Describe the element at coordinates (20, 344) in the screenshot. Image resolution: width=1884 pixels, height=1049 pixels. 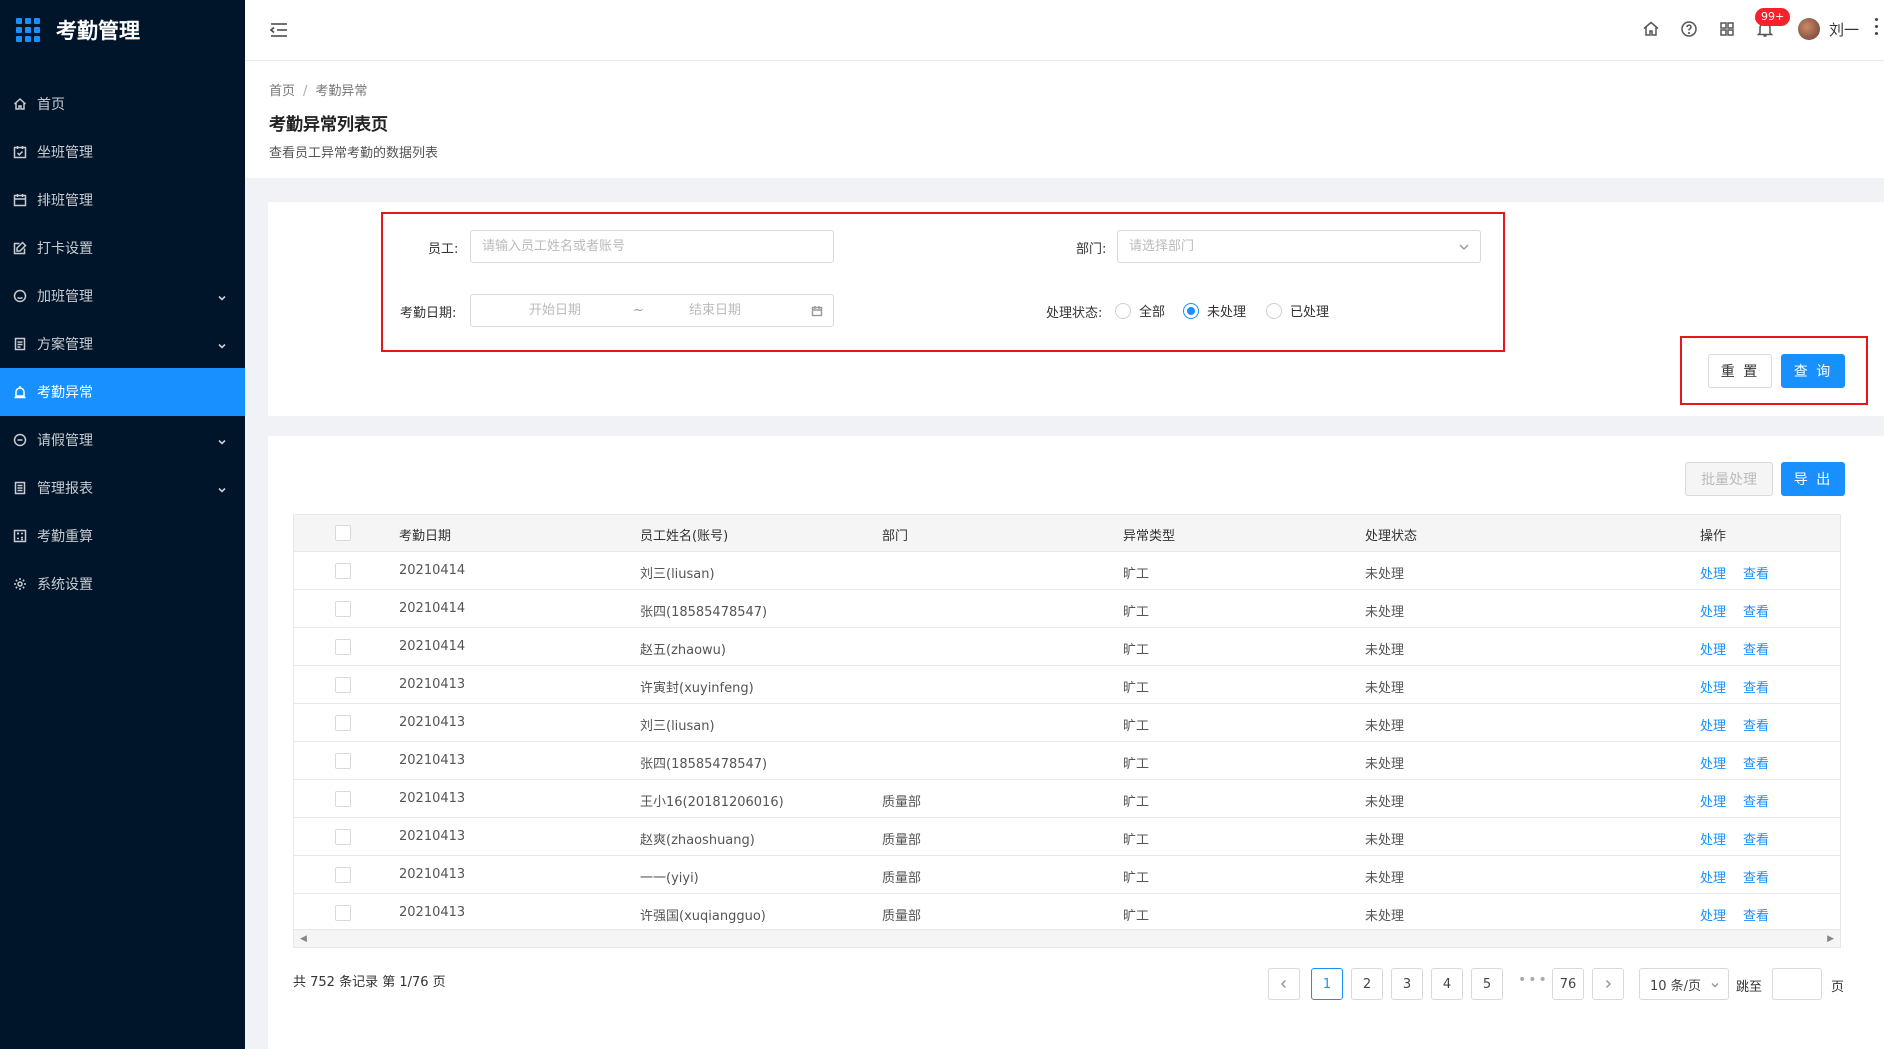
I see `file-icon` at that location.